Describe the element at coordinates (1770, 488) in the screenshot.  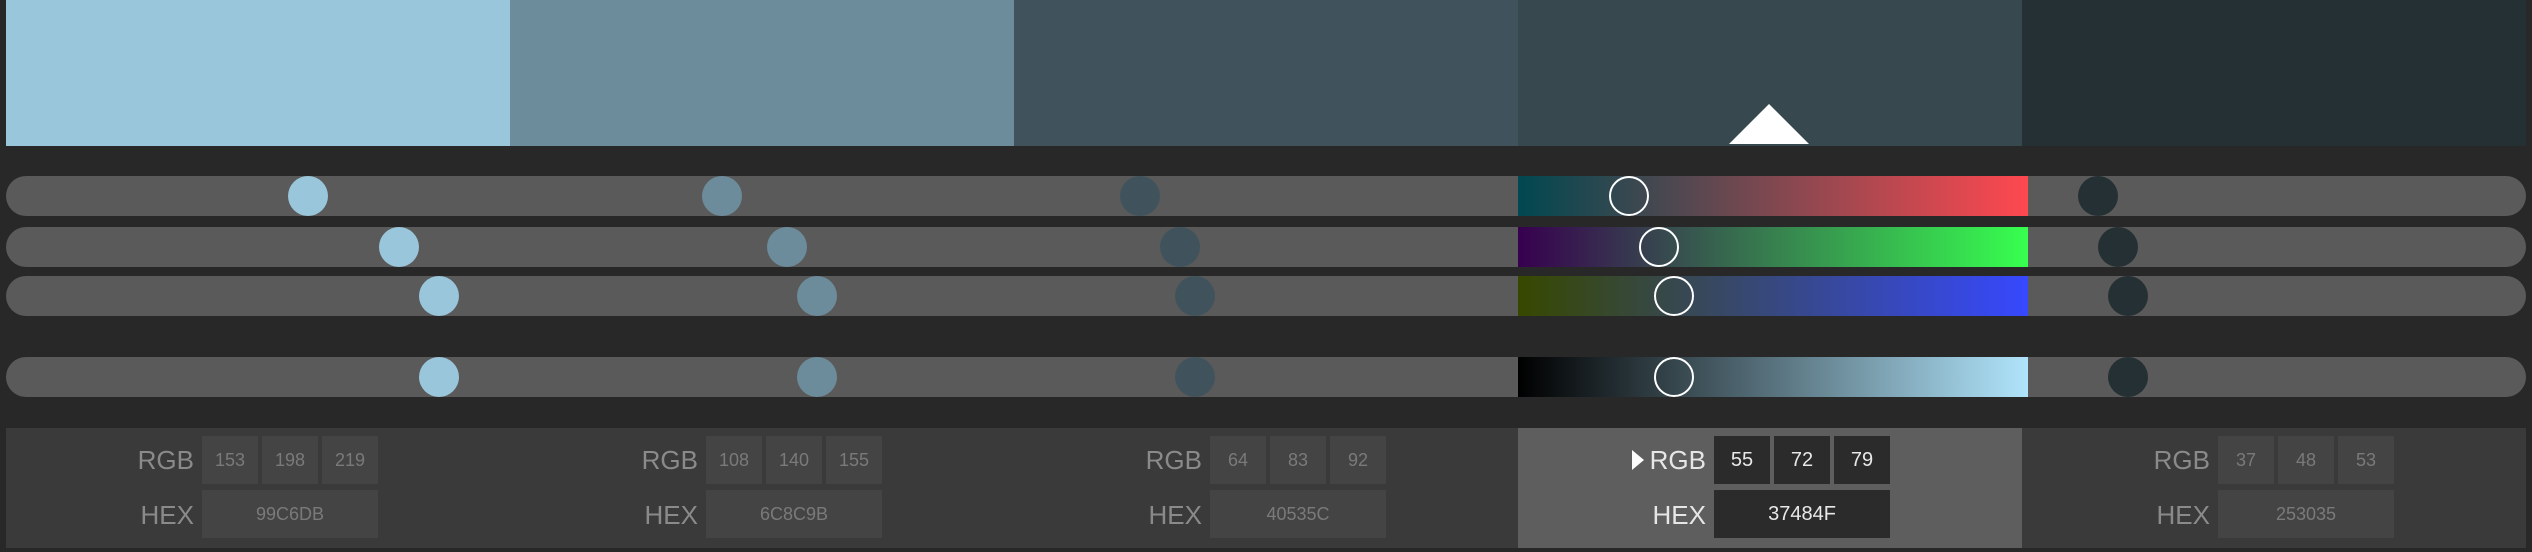
I see `color-value-panel-4: RGB HEX 55 72 79 37484F` at that location.